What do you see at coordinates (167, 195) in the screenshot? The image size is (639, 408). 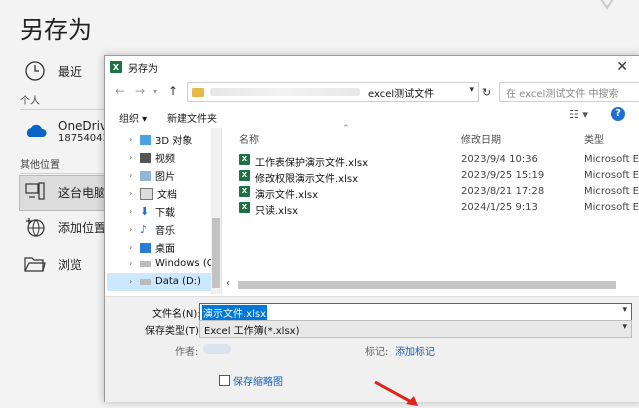 I see `nav-item-label: 文档` at bounding box center [167, 195].